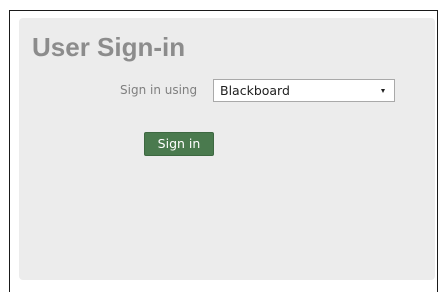 The width and height of the screenshot is (441, 292). Describe the element at coordinates (179, 144) in the screenshot. I see `sign-in-button: Sign in` at that location.